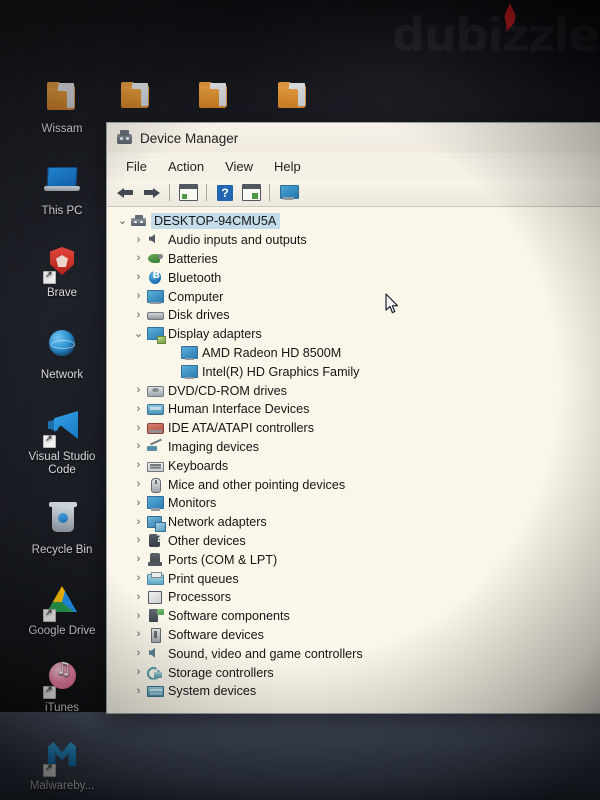 The height and width of the screenshot is (800, 600). I want to click on tree-label: Human Interface Devices, so click(239, 409).